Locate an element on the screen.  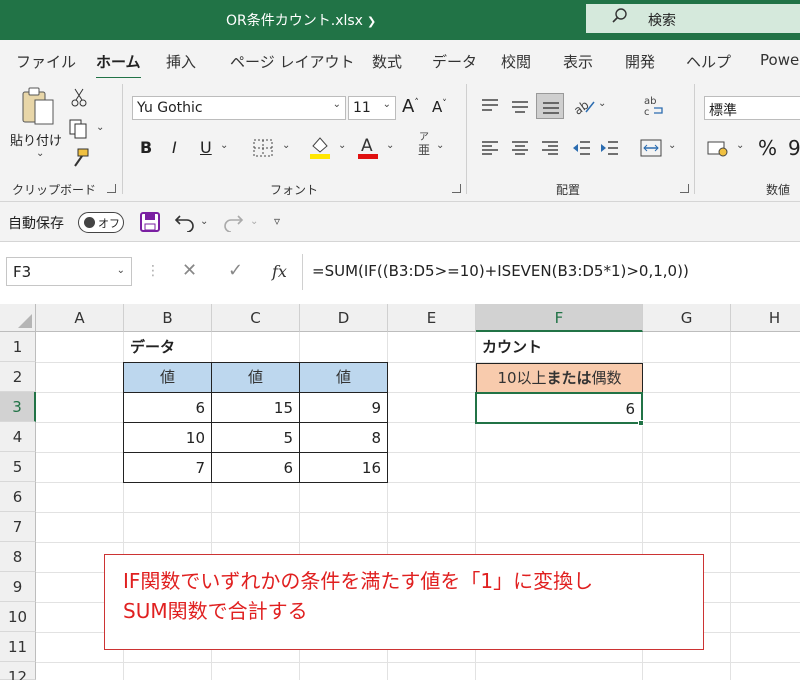
enter-icon: ✓ is located at coordinates (235, 270).